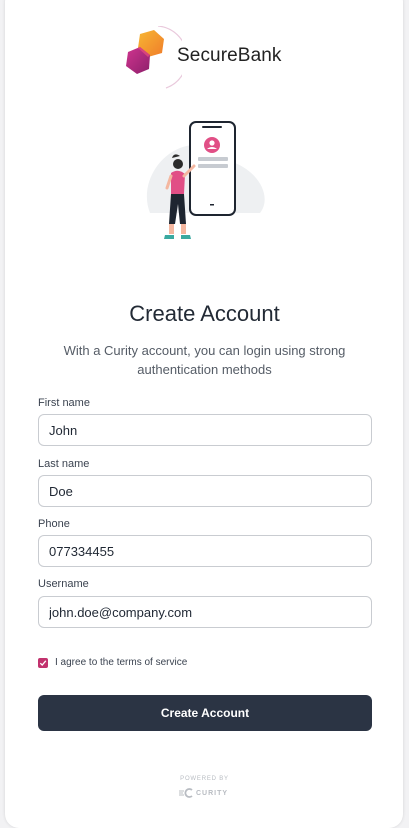  I want to click on checkmark-icon, so click(43, 662).